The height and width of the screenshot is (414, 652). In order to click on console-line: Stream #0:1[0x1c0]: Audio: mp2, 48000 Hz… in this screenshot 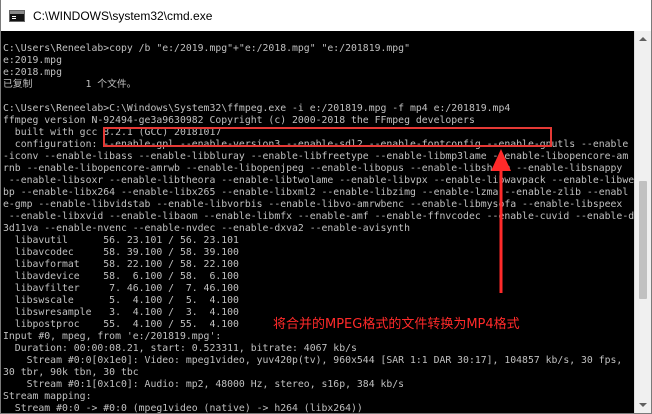, I will do `click(204, 384)`.